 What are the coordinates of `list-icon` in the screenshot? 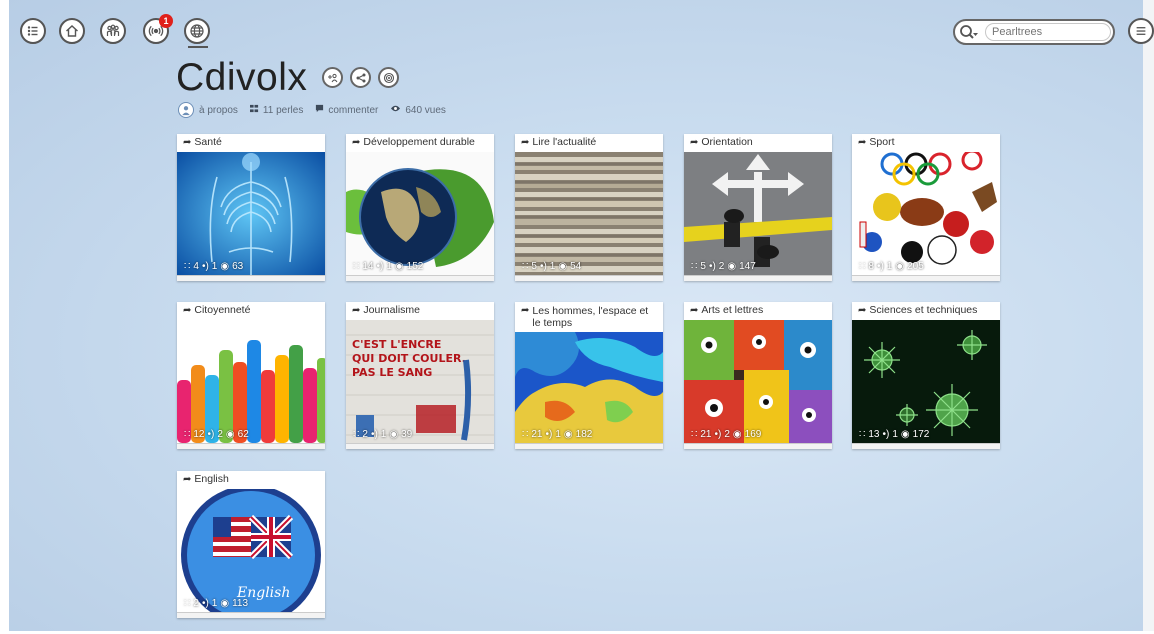 It's located at (32, 31).